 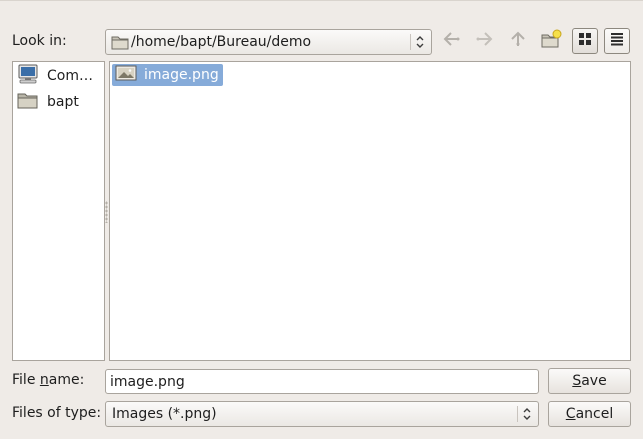 I want to click on save-button: Save, so click(x=589, y=381).